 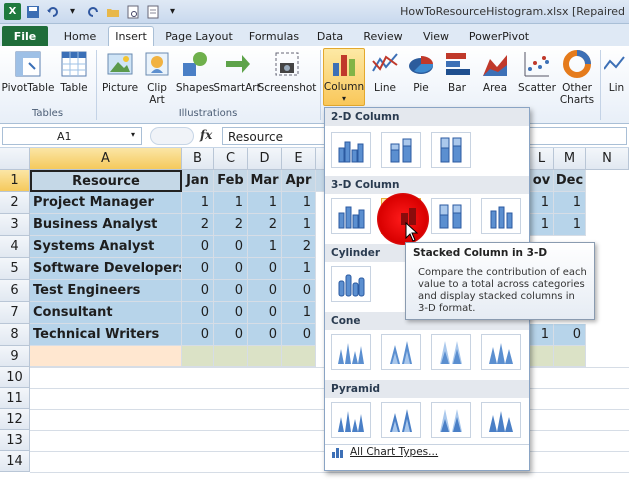 I want to click on name-box-dropdown-icon: ▾, so click(x=133, y=134).